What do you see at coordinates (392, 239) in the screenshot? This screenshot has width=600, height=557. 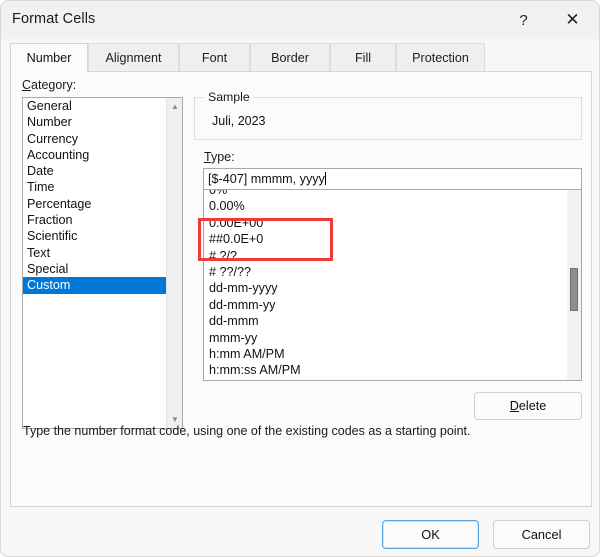 I see `format-code-item: ##0.0E+0` at bounding box center [392, 239].